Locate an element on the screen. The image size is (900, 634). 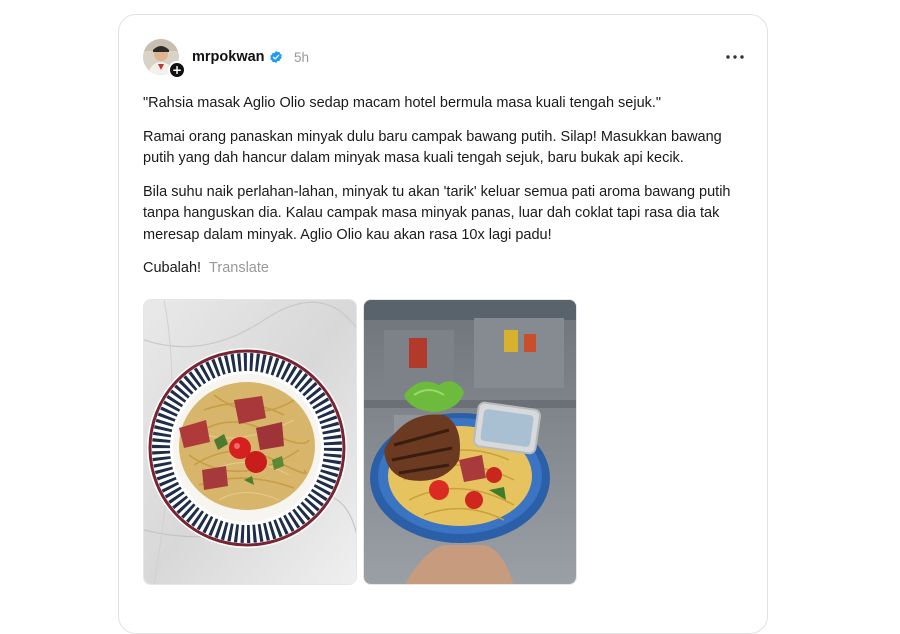
post-header: + mrpokwan 5h is located at coordinates (445, 59).